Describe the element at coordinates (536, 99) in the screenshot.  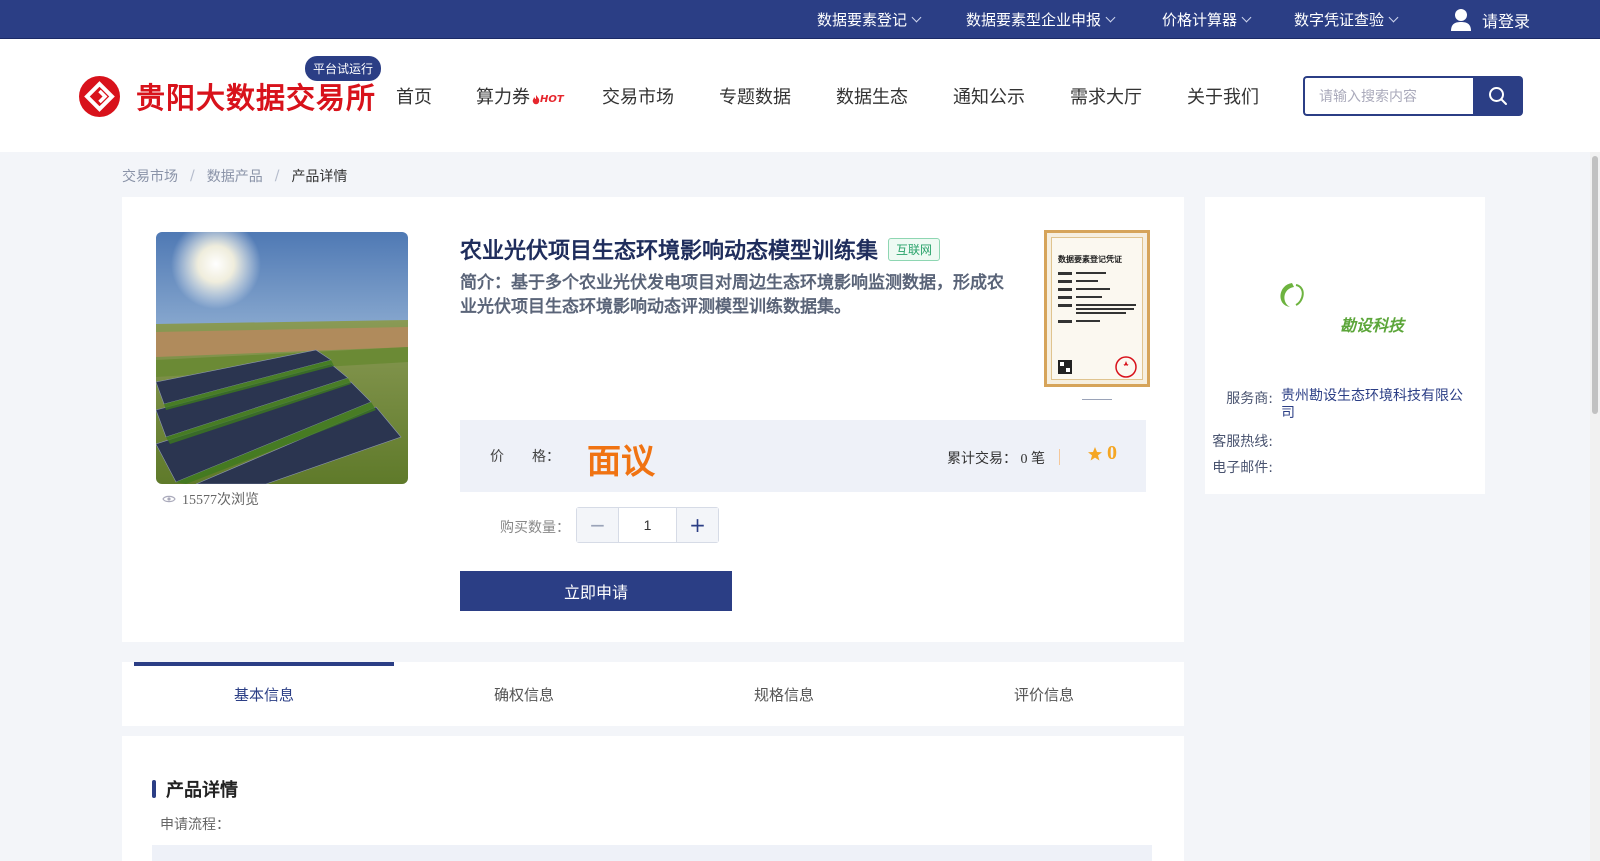
I see `flame-icon` at that location.